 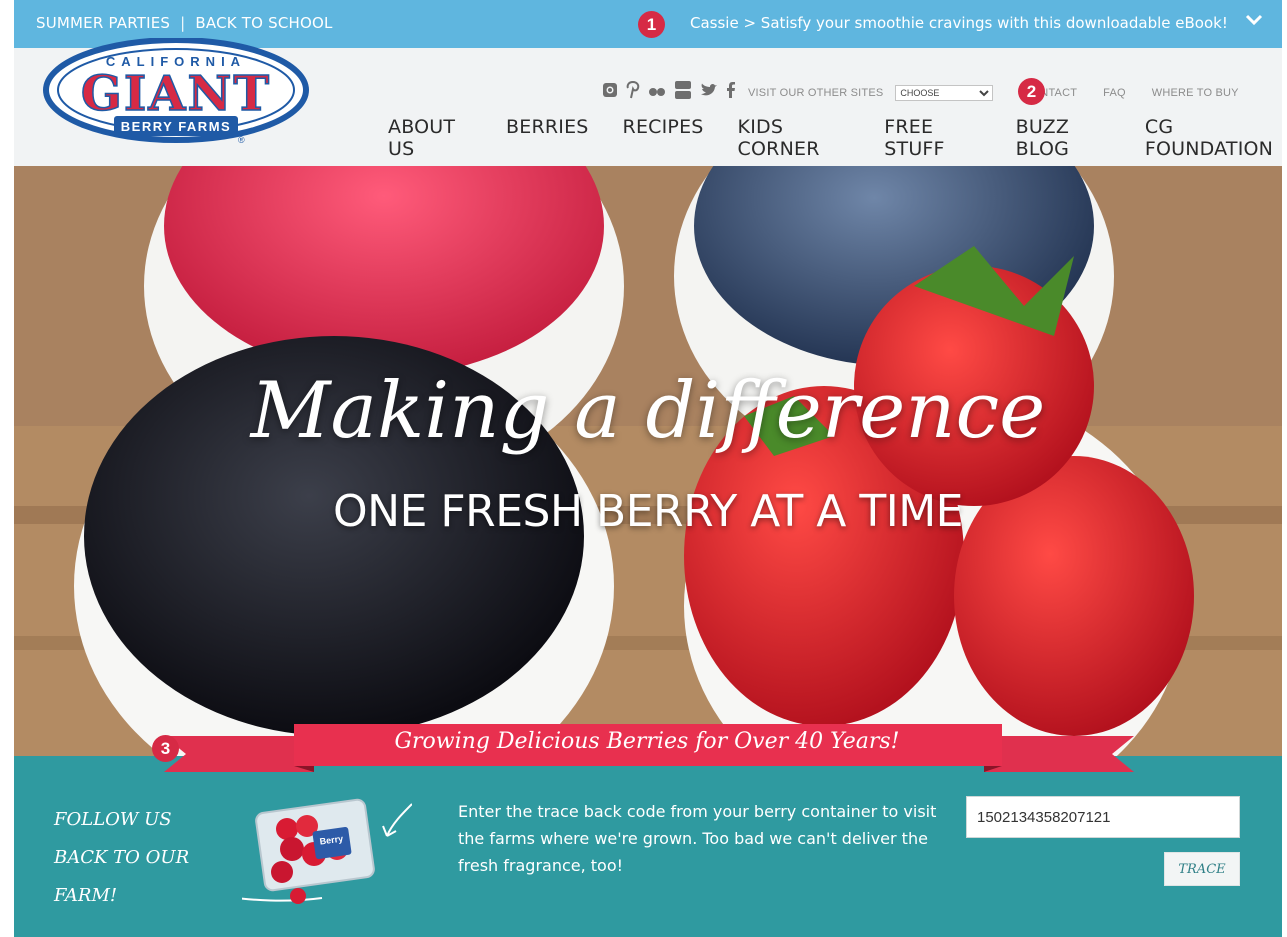 What do you see at coordinates (1130, 93) in the screenshot?
I see `utility-links: CONTACT FAQ WHERE TO BUY` at bounding box center [1130, 93].